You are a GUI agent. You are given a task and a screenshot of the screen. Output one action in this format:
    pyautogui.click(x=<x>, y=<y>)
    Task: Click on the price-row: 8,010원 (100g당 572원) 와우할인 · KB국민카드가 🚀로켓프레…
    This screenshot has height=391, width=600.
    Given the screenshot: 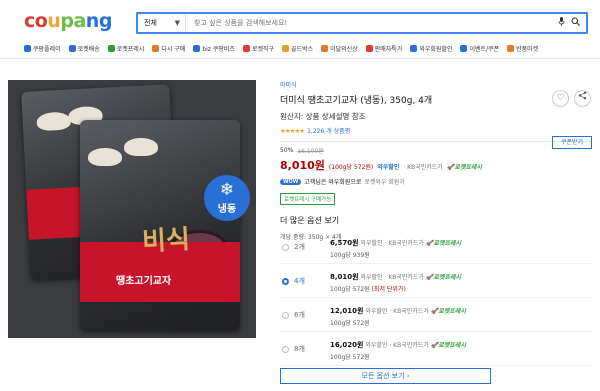 What is the action you would take?
    pyautogui.click(x=436, y=165)
    